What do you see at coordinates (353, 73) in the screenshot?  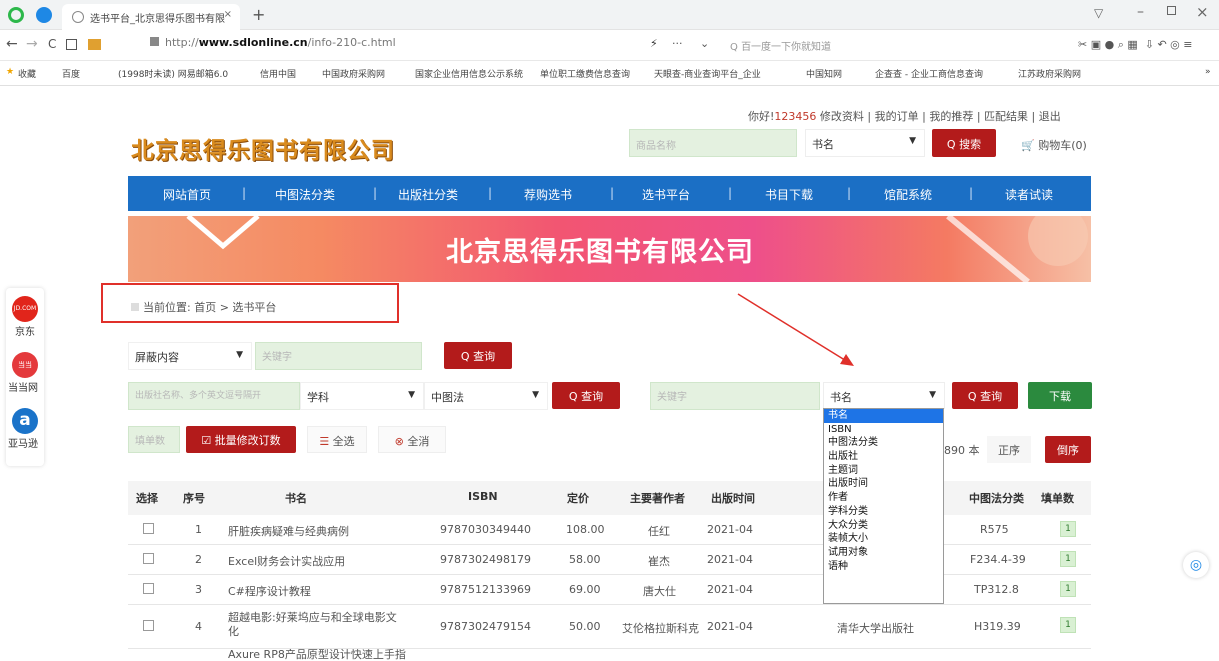 I see `bookmark-4: 中国政府采购网` at bounding box center [353, 73].